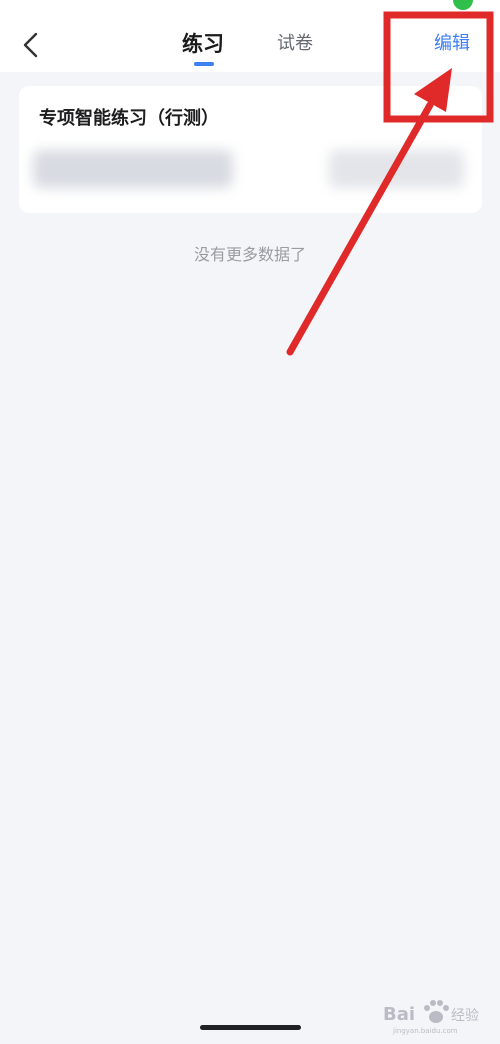 This screenshot has width=500, height=1044. I want to click on blurred-content-right, so click(396, 169).